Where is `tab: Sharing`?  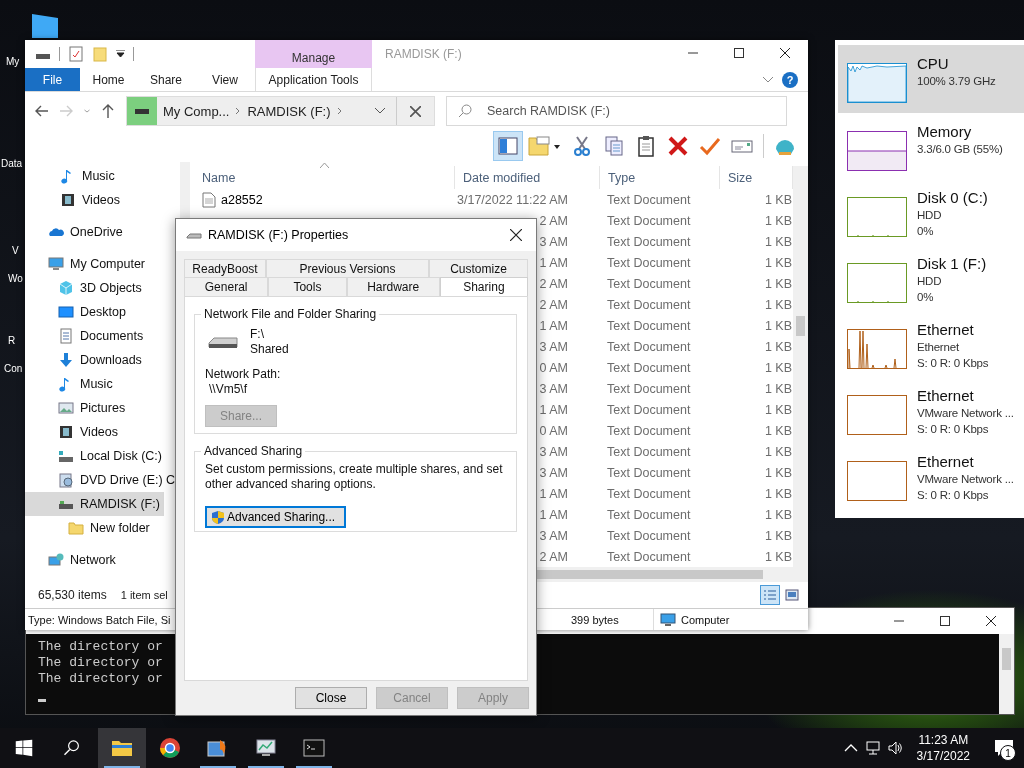
tab: Sharing is located at coordinates (483, 286).